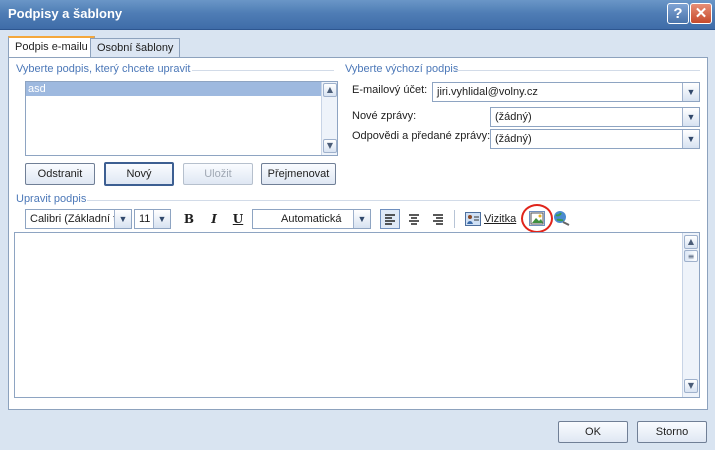  What do you see at coordinates (298, 174) in the screenshot?
I see `rename-button: Přejmenovat` at bounding box center [298, 174].